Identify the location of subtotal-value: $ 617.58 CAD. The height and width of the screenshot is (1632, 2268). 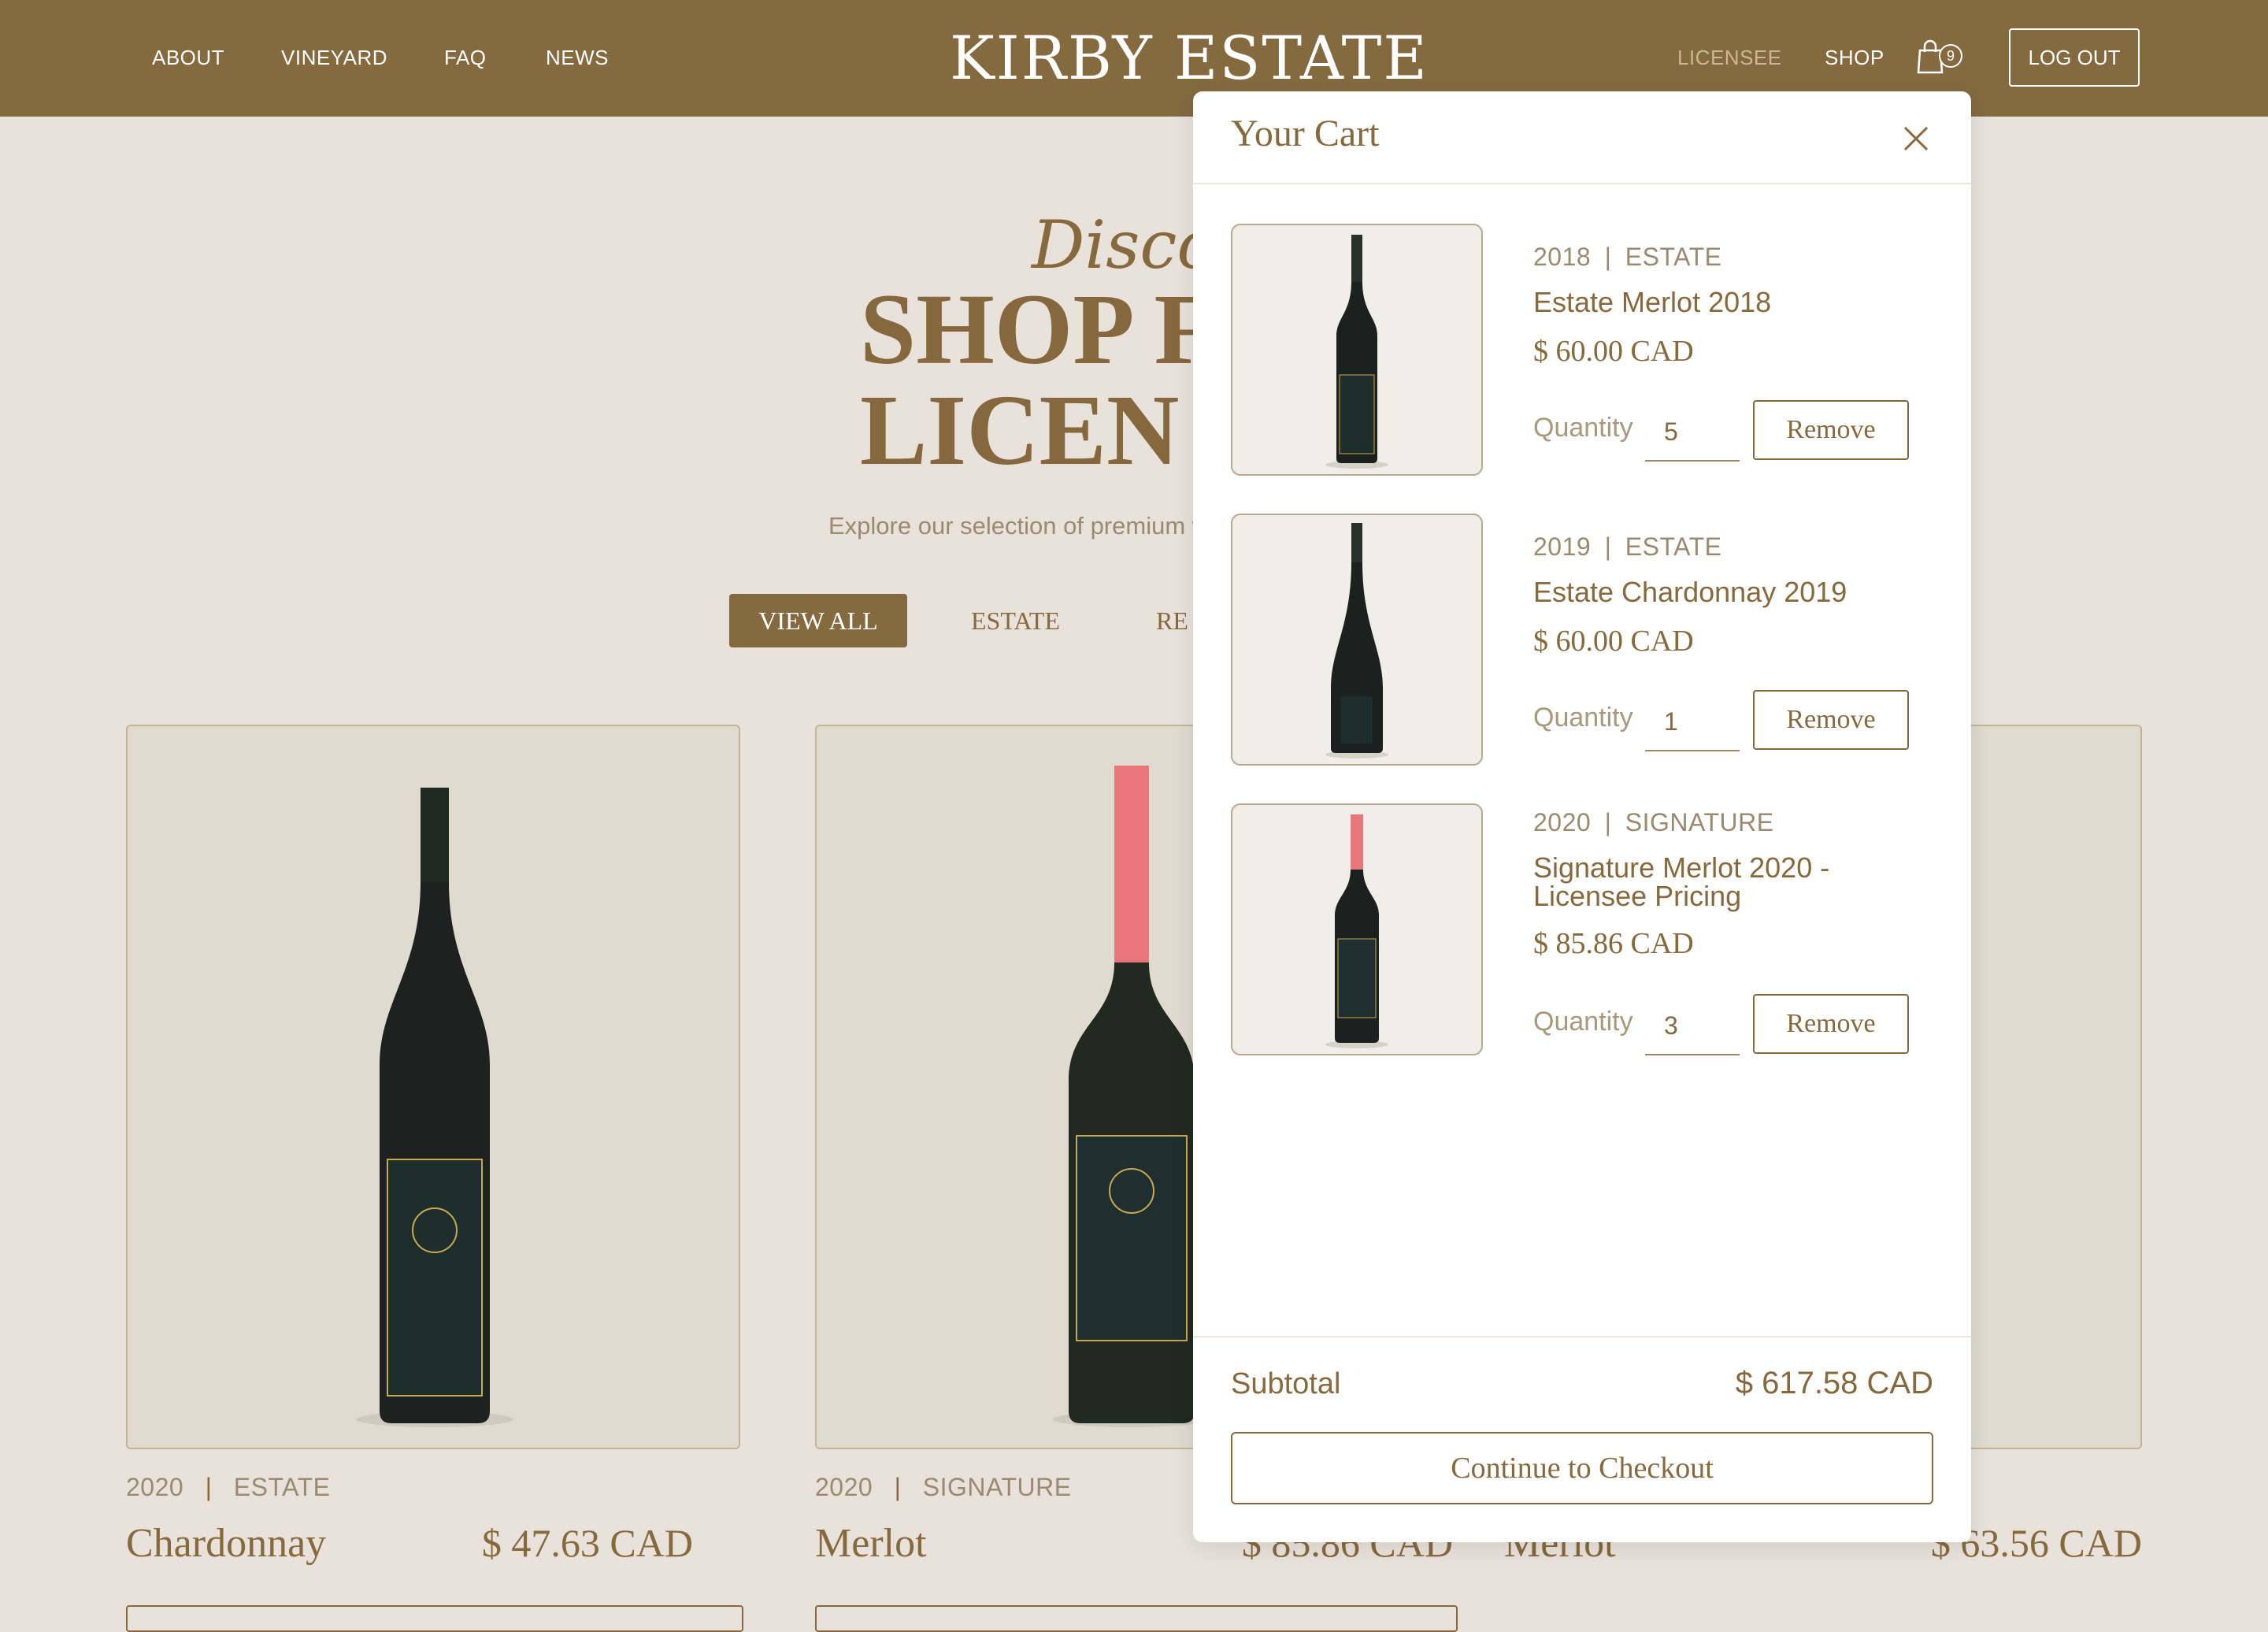
(1834, 1383).